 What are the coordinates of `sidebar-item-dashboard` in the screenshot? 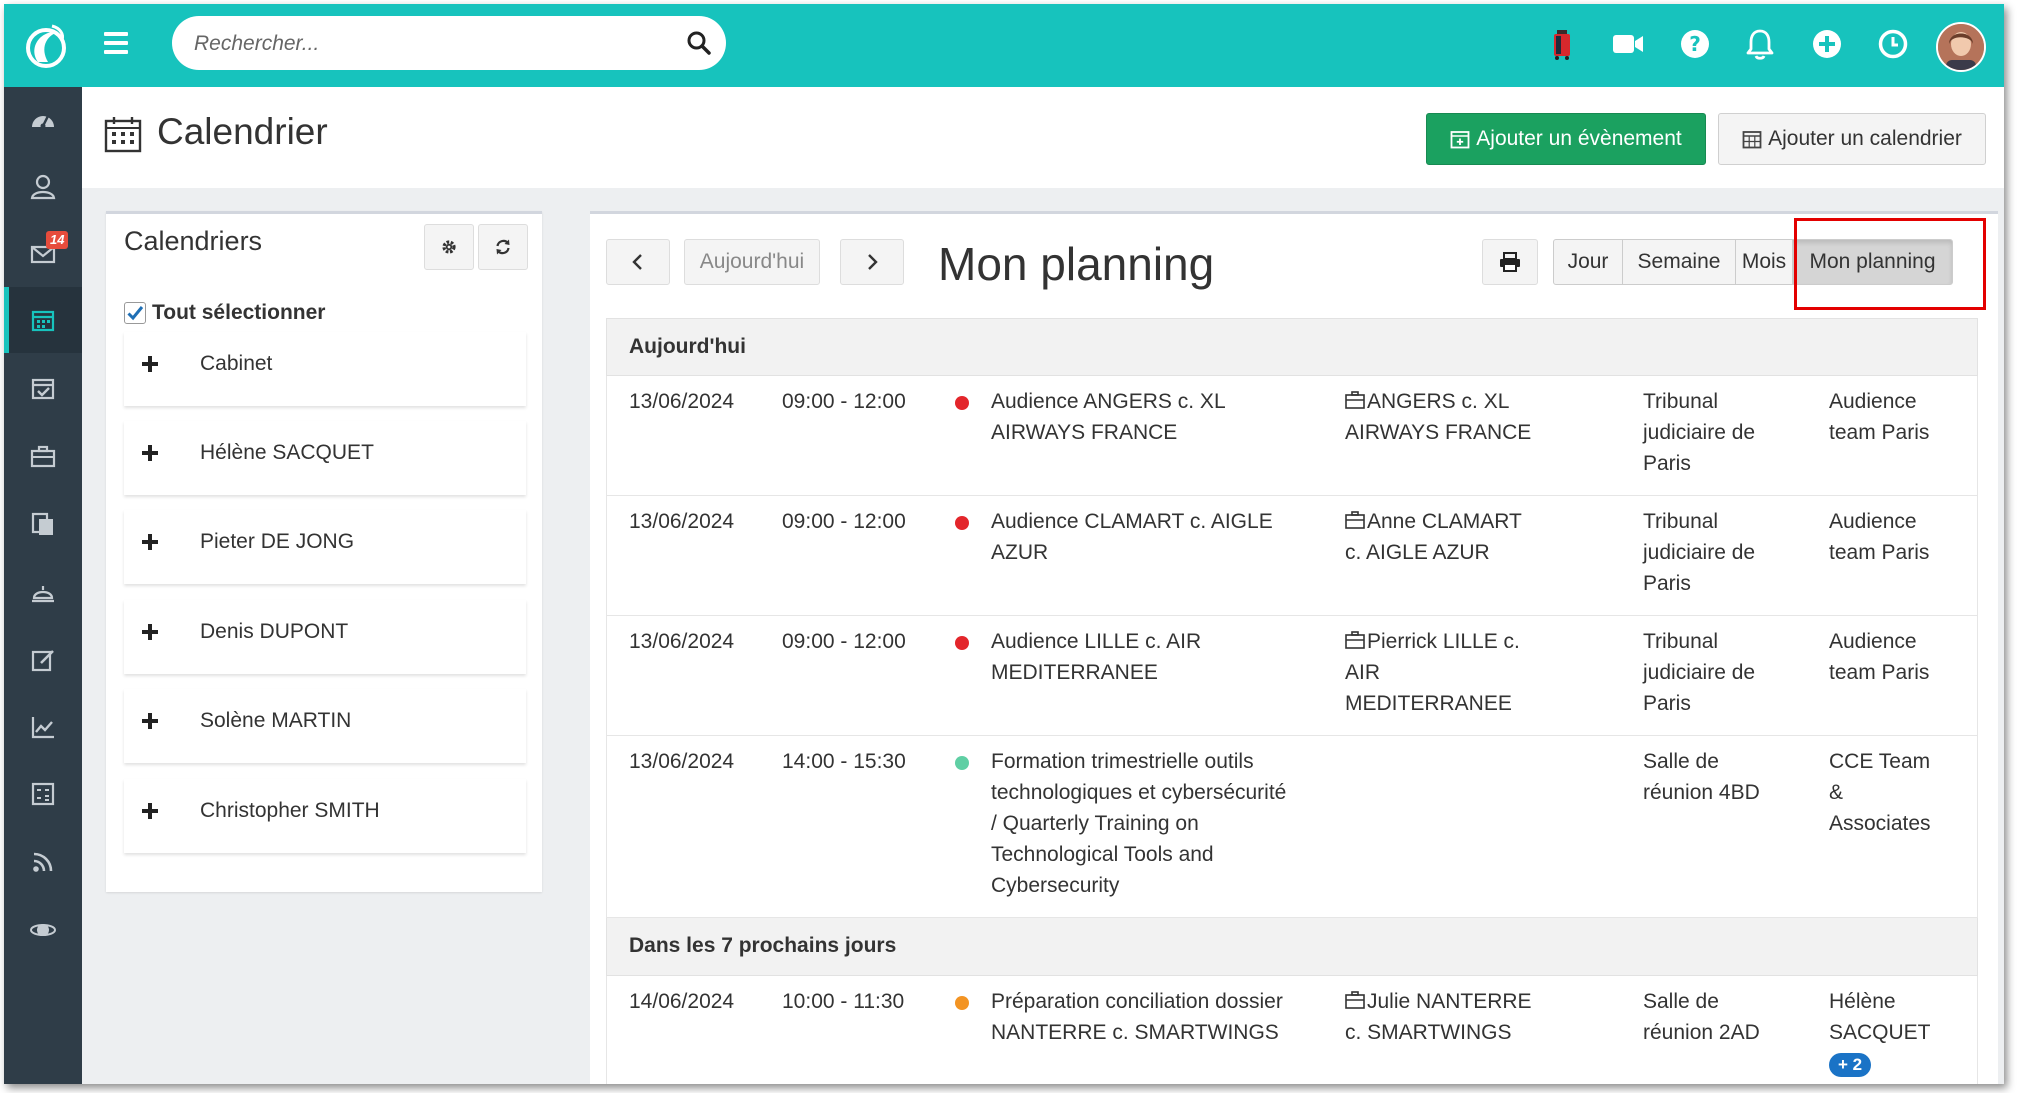 It's located at (43, 120).